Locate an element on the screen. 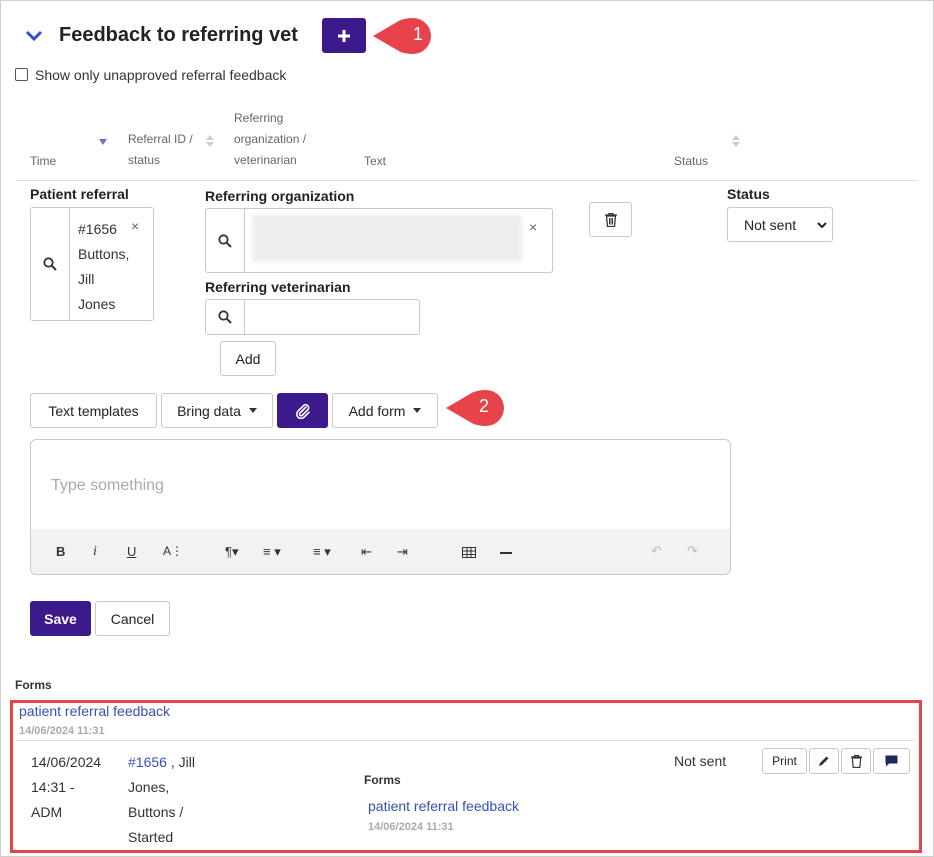 Image resolution: width=934 pixels, height=857 pixels. patient-tag: #1656 Buttons, Jill Jones is located at coordinates (103, 267).